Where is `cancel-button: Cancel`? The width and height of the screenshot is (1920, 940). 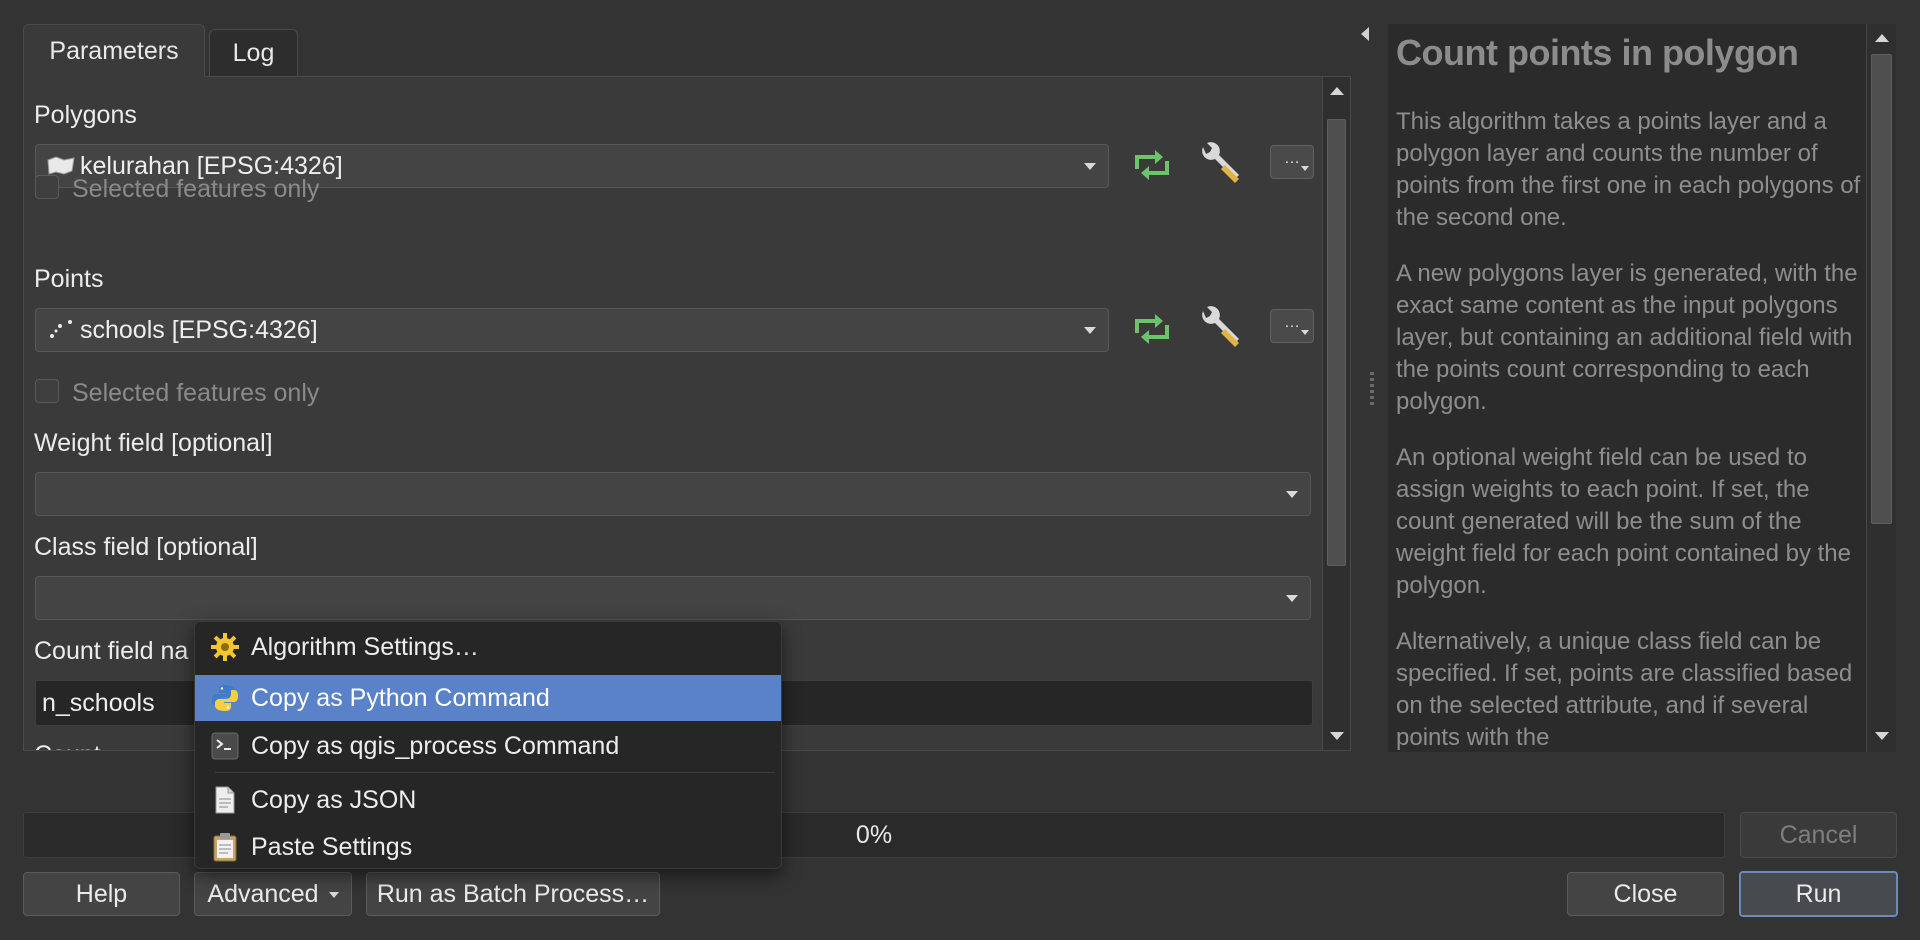 cancel-button: Cancel is located at coordinates (1818, 835).